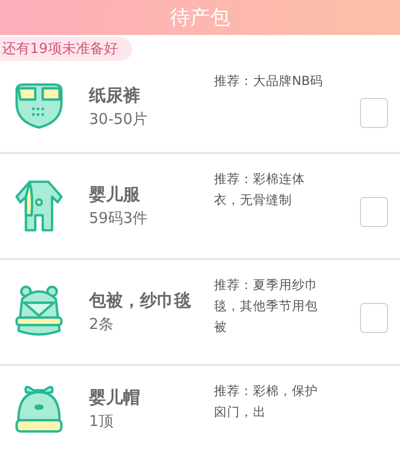  Describe the element at coordinates (115, 195) in the screenshot. I see `item-name: 婴儿服` at that location.